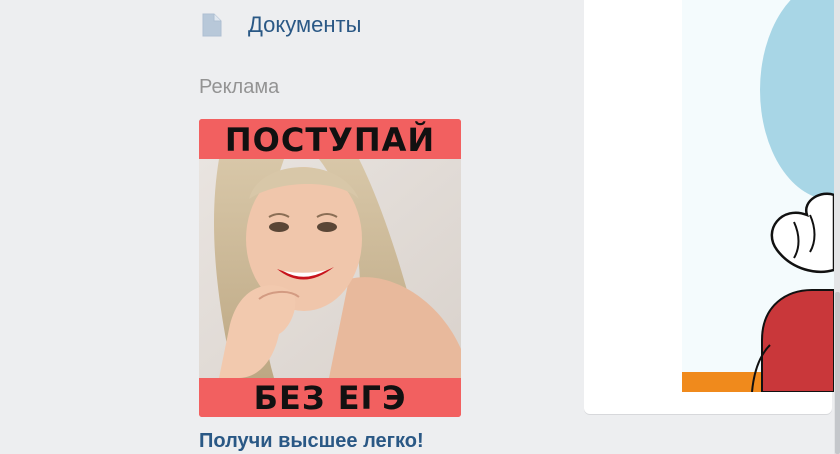 This screenshot has height=454, width=840. Describe the element at coordinates (212, 25) in the screenshot. I see `document-icon` at that location.